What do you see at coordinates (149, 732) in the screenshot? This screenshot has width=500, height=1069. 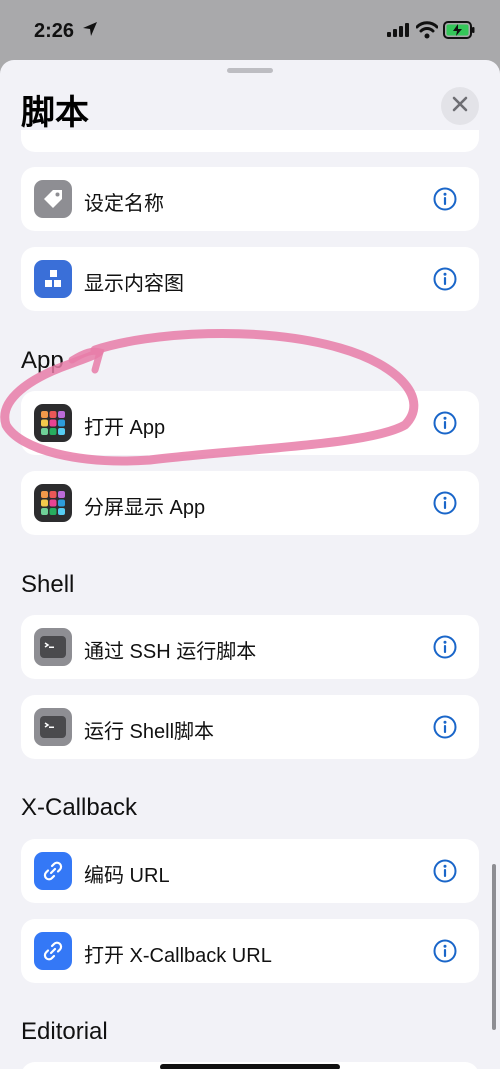 I see `action-label: 运行 Shell脚本` at bounding box center [149, 732].